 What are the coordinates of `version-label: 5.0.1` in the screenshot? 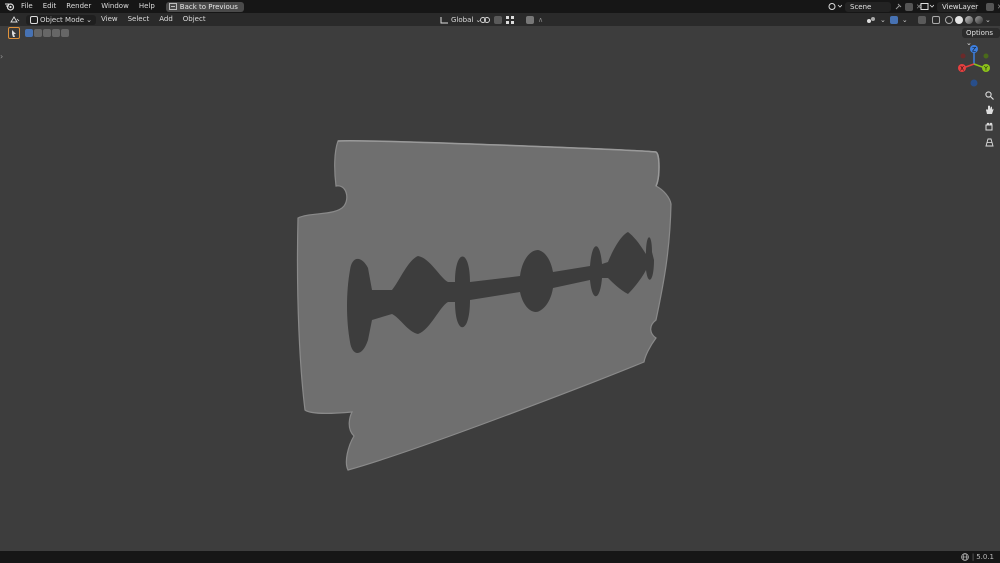 It's located at (985, 557).